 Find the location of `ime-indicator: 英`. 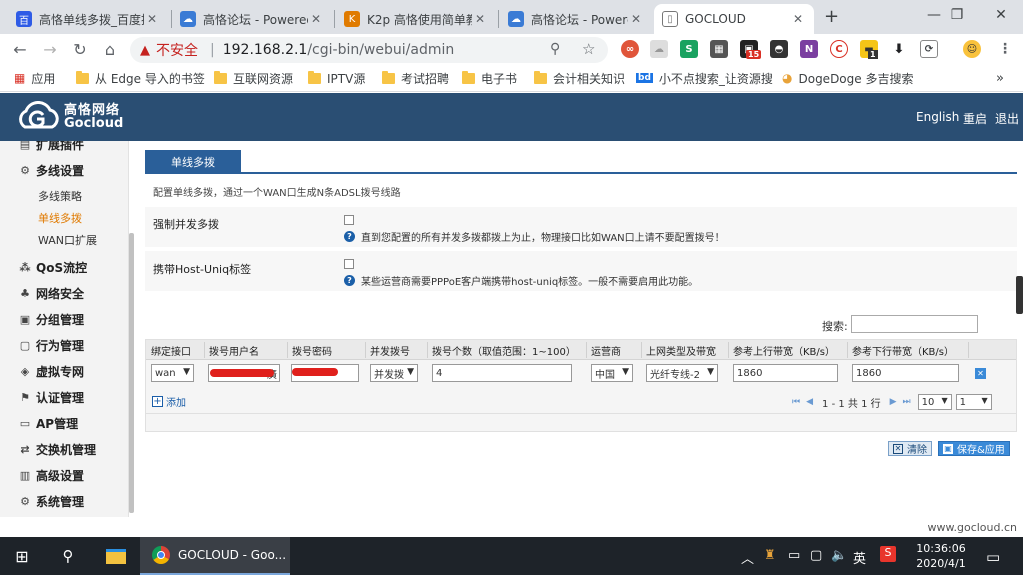

ime-indicator: 英 is located at coordinates (859, 557).